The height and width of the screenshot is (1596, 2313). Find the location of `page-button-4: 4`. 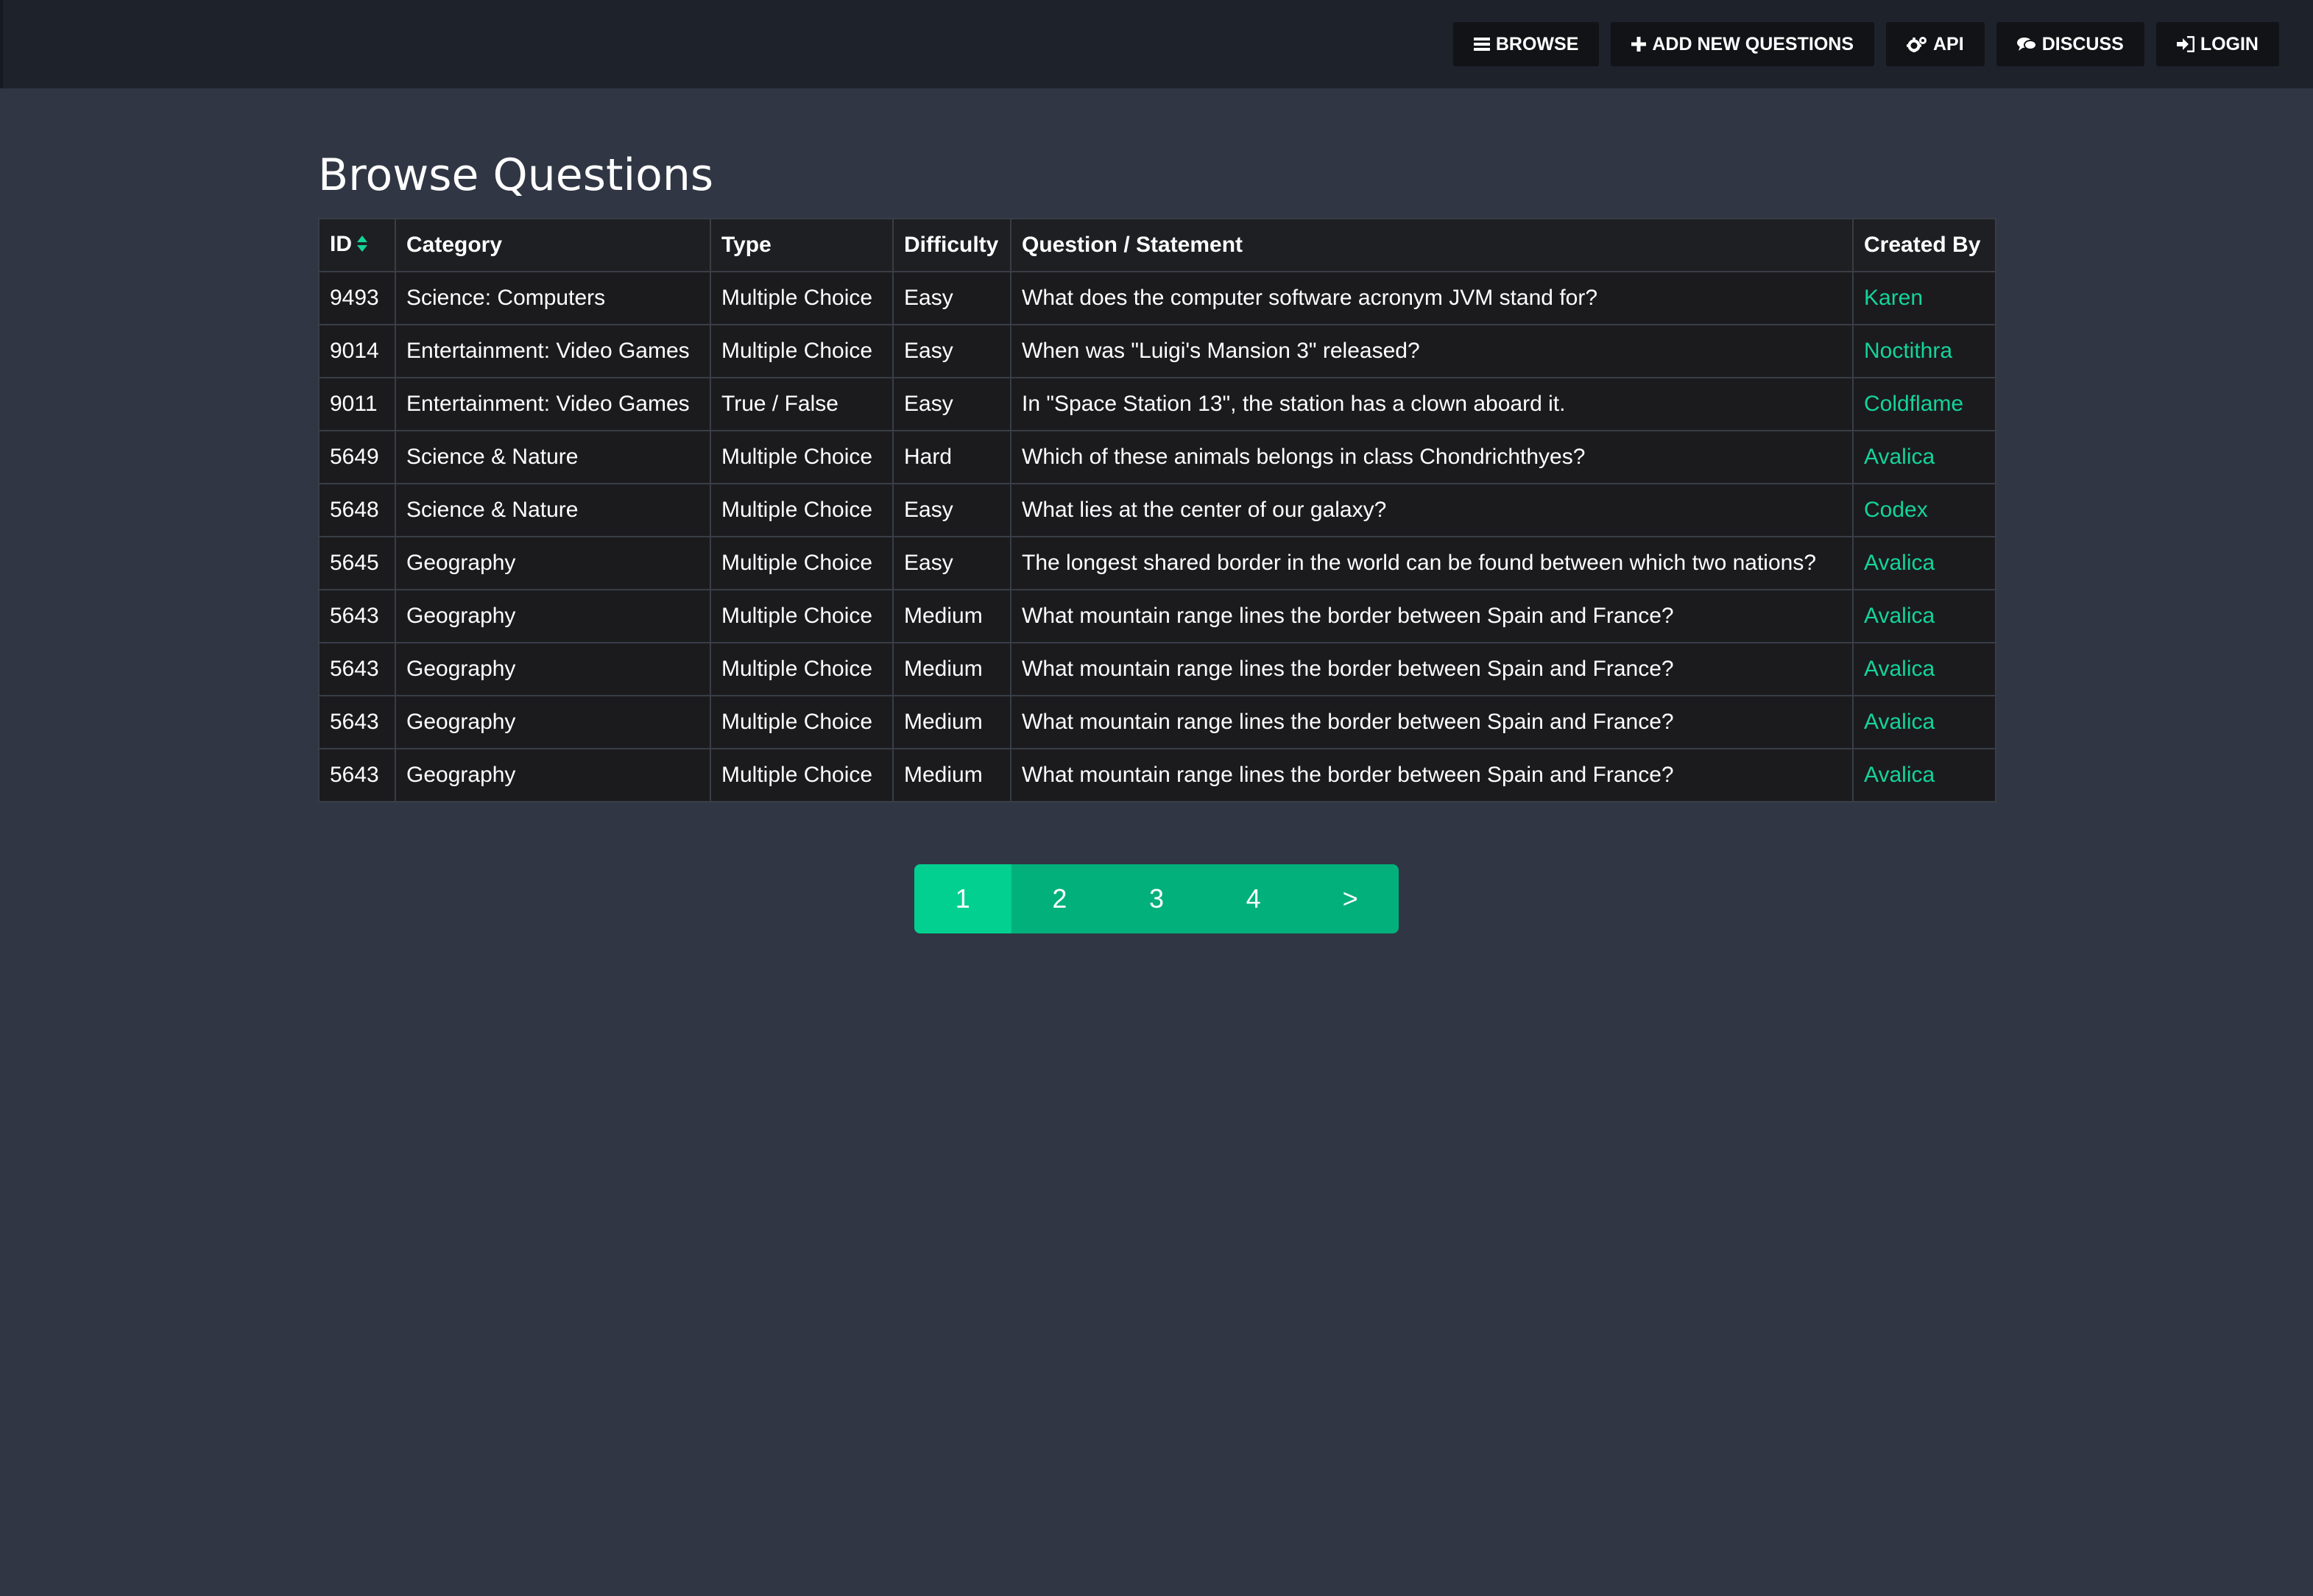

page-button-4: 4 is located at coordinates (1254, 898).